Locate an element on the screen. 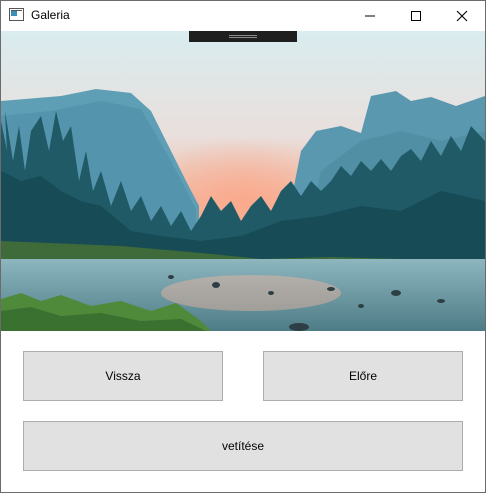 Image resolution: width=486 pixels, height=493 pixels. drag-handle is located at coordinates (243, 36).